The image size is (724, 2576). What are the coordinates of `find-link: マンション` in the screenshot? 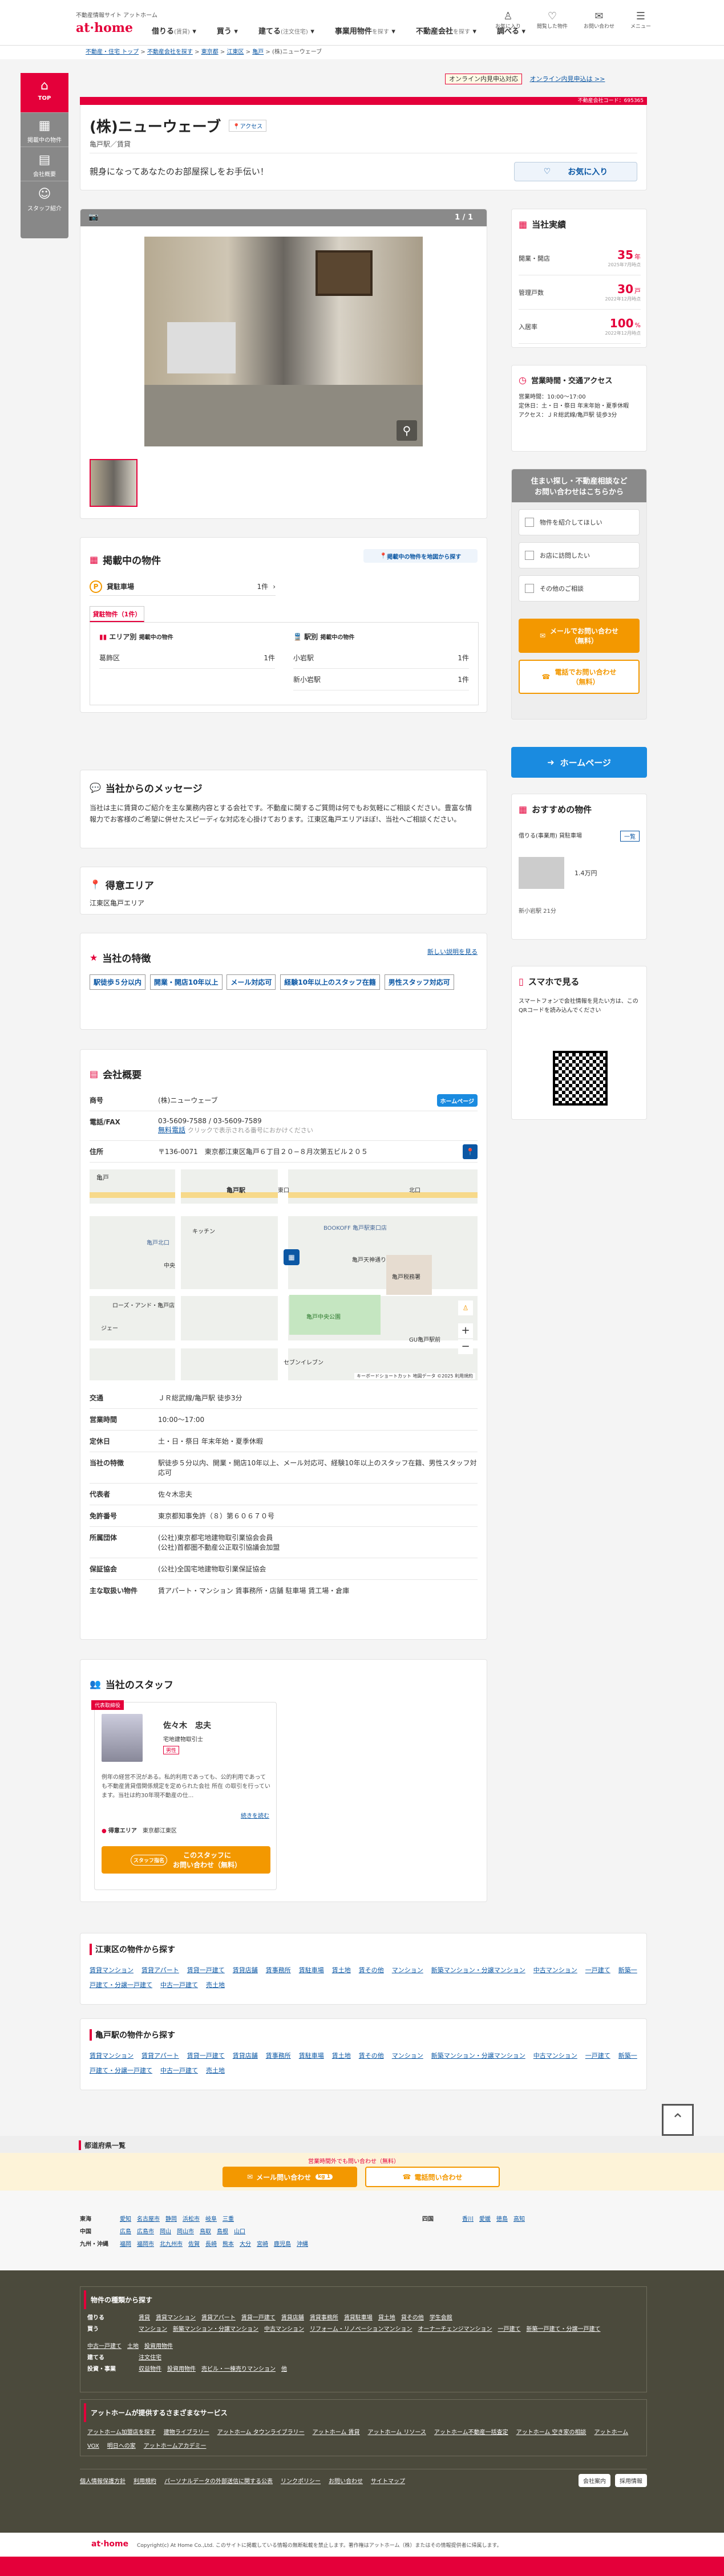 It's located at (153, 2329).